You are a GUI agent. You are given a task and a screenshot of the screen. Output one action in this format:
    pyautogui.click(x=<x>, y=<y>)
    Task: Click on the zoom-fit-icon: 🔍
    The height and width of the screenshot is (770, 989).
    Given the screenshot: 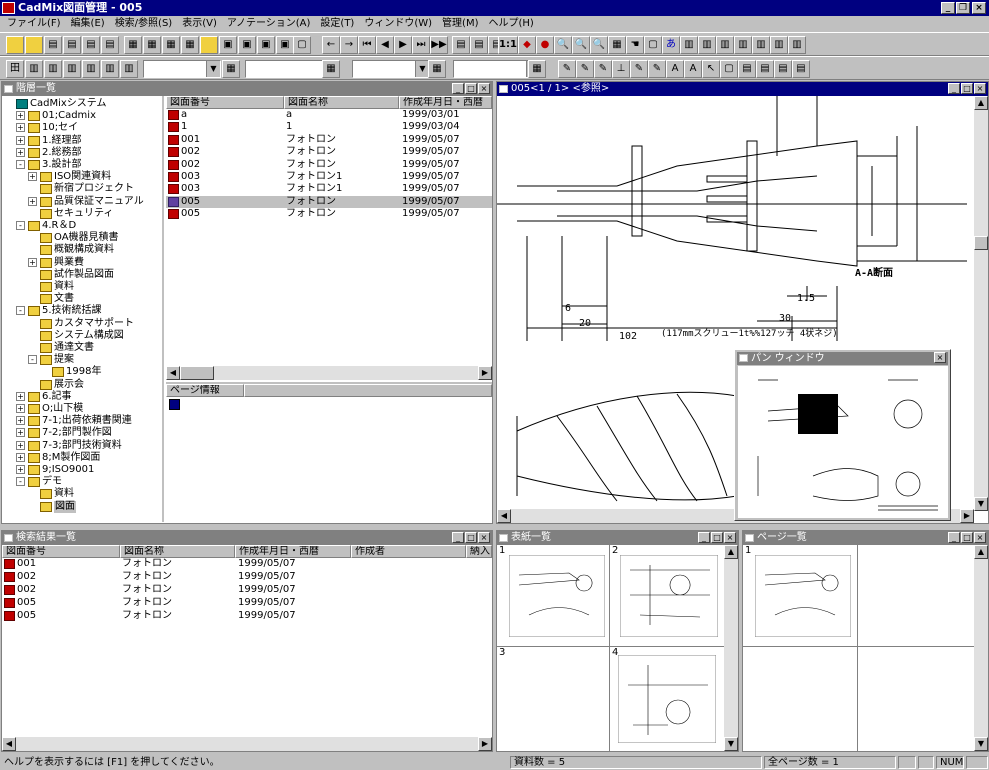 What is the action you would take?
    pyautogui.click(x=599, y=45)
    